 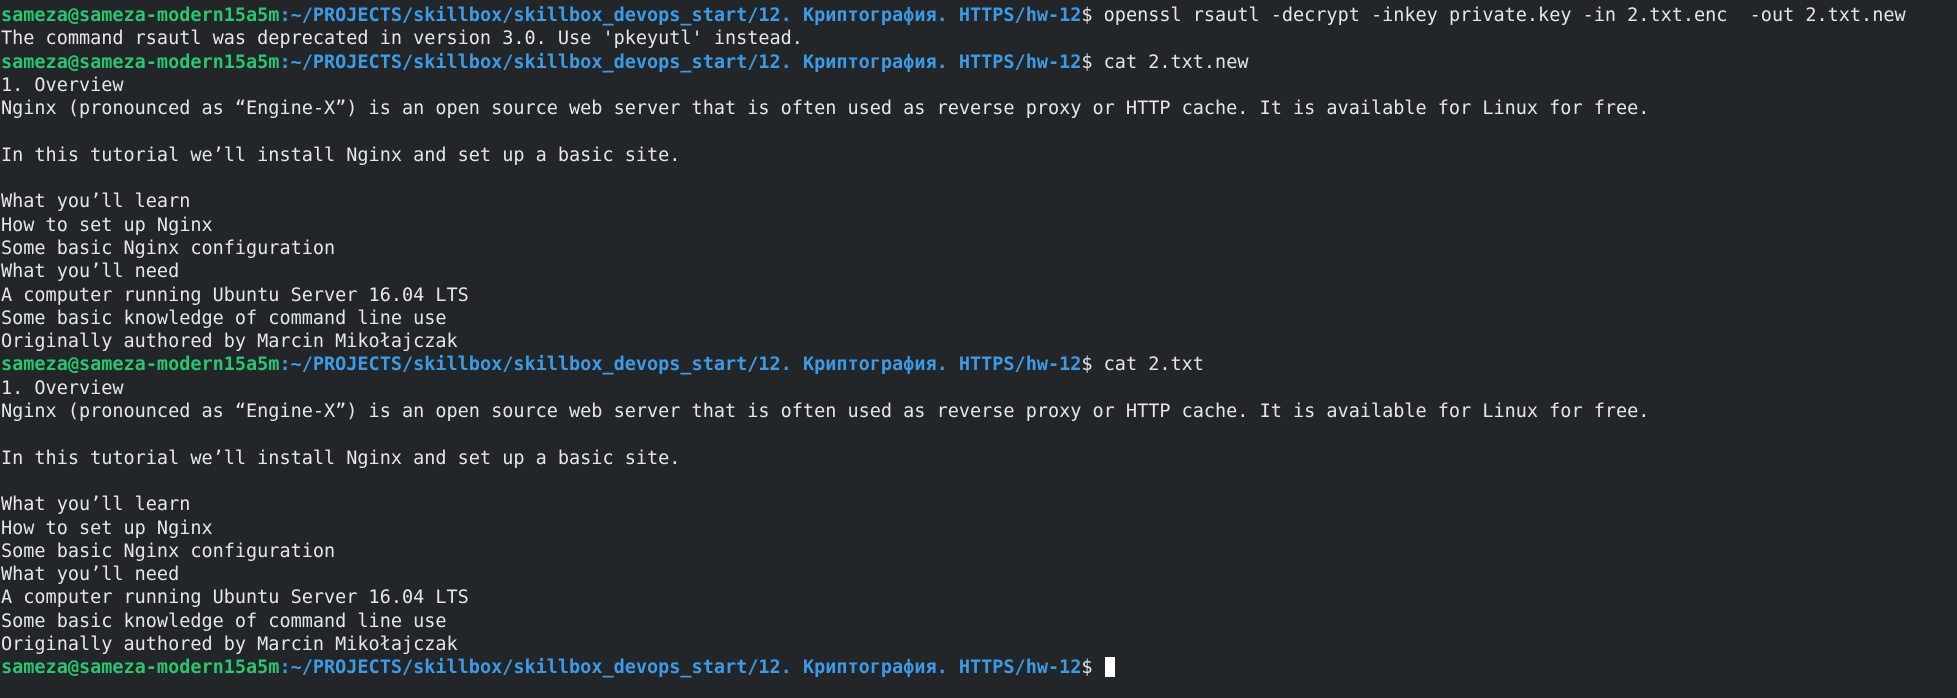 What do you see at coordinates (1176, 62) in the screenshot?
I see `command-text: cat 2.txt.new` at bounding box center [1176, 62].